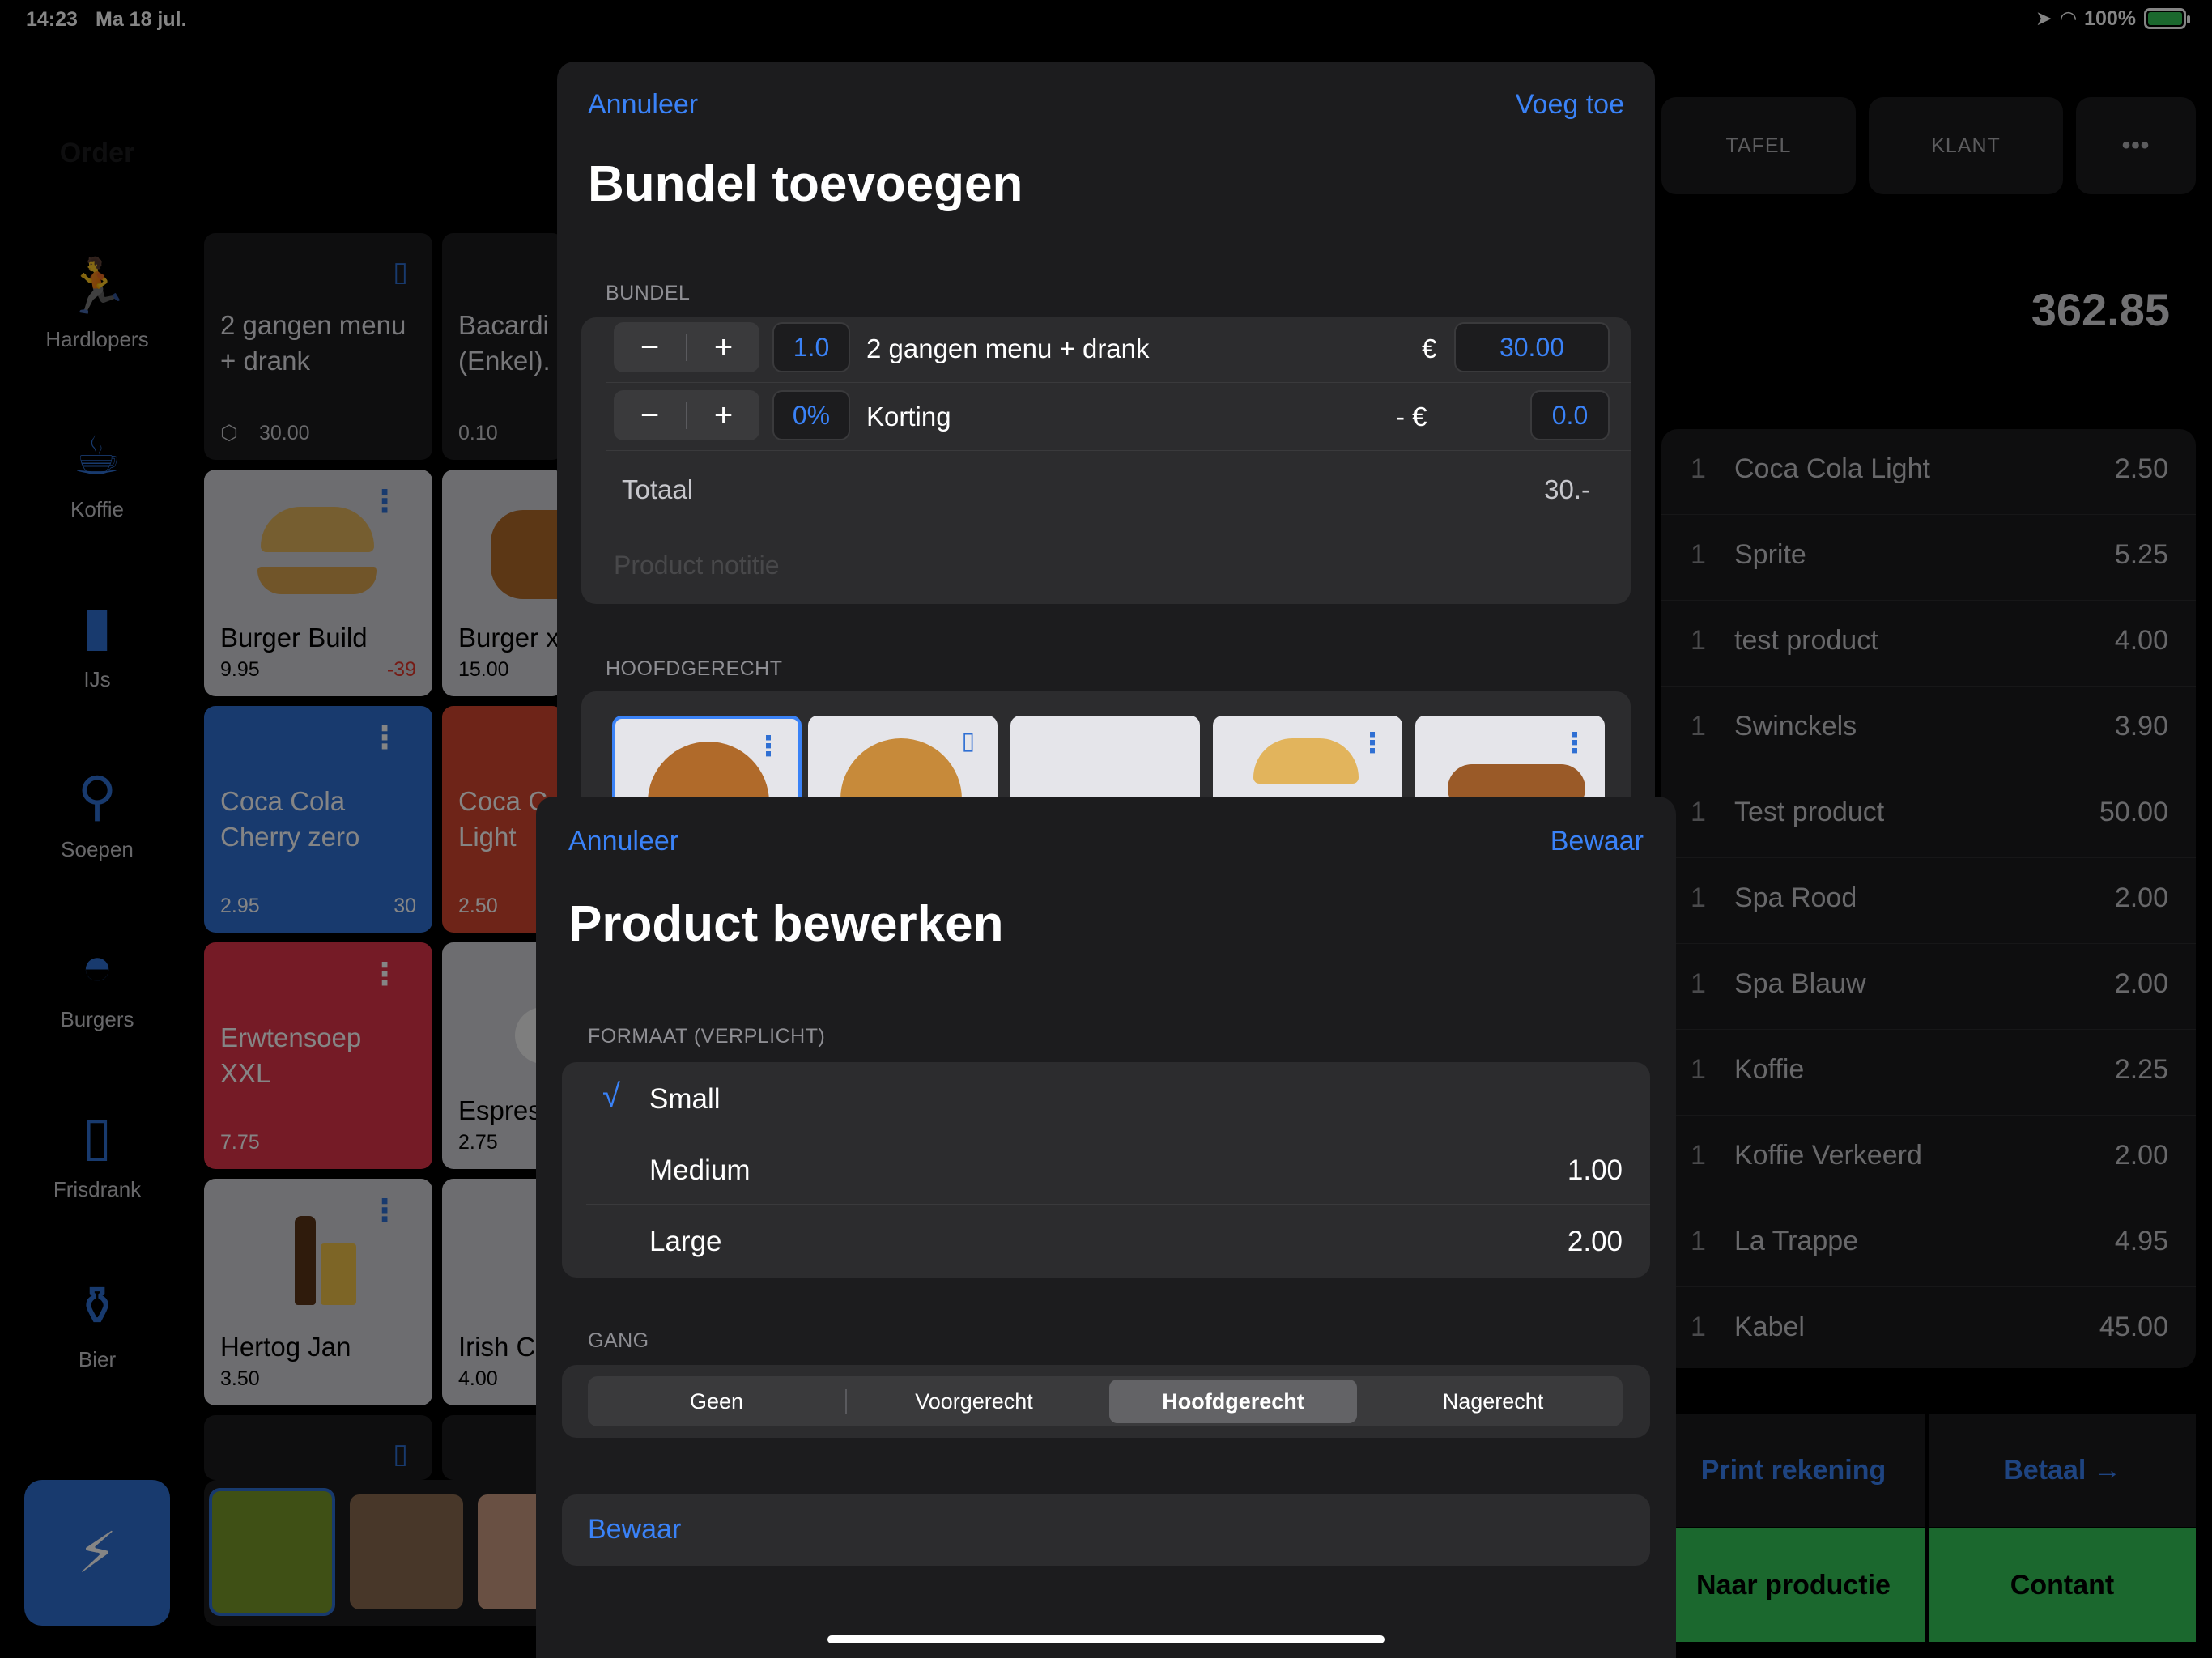 This screenshot has width=2212, height=1658. I want to click on no-phone-icon: ▯, so click(968, 741).